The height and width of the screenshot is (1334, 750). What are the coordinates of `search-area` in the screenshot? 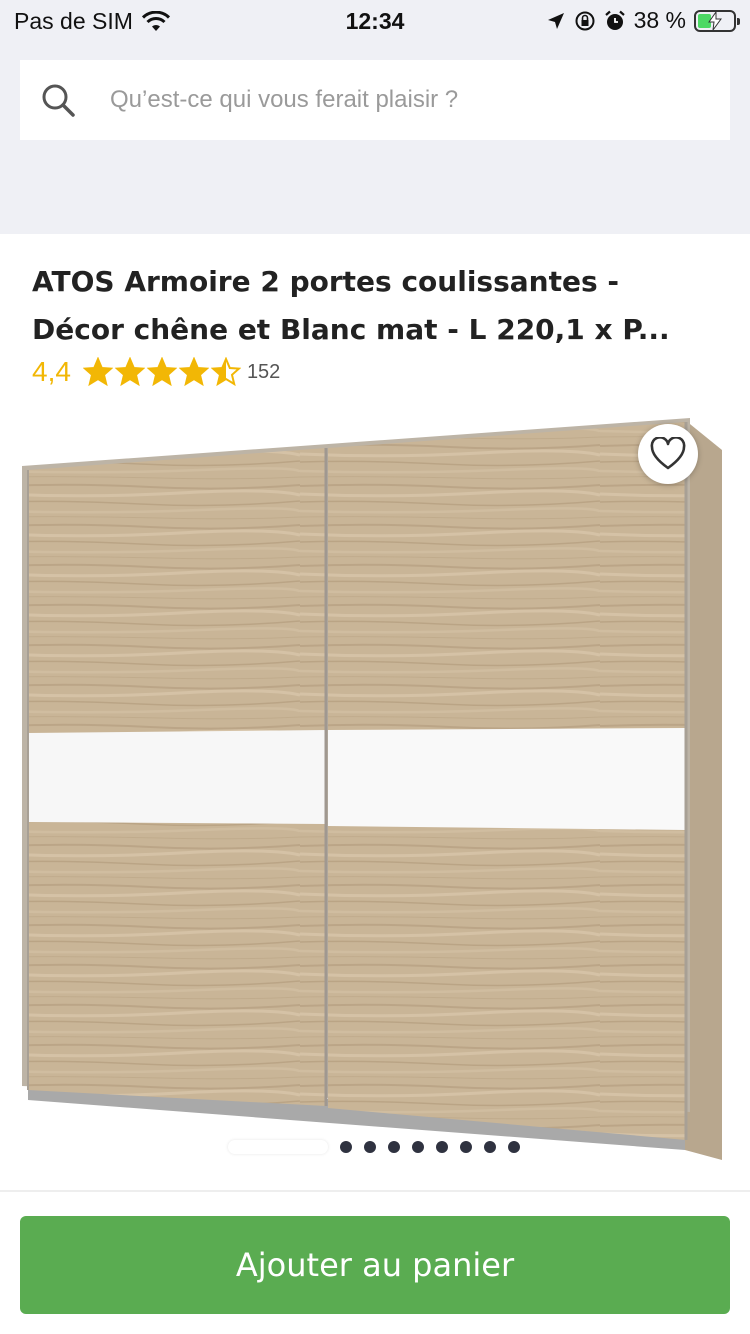 It's located at (375, 137).